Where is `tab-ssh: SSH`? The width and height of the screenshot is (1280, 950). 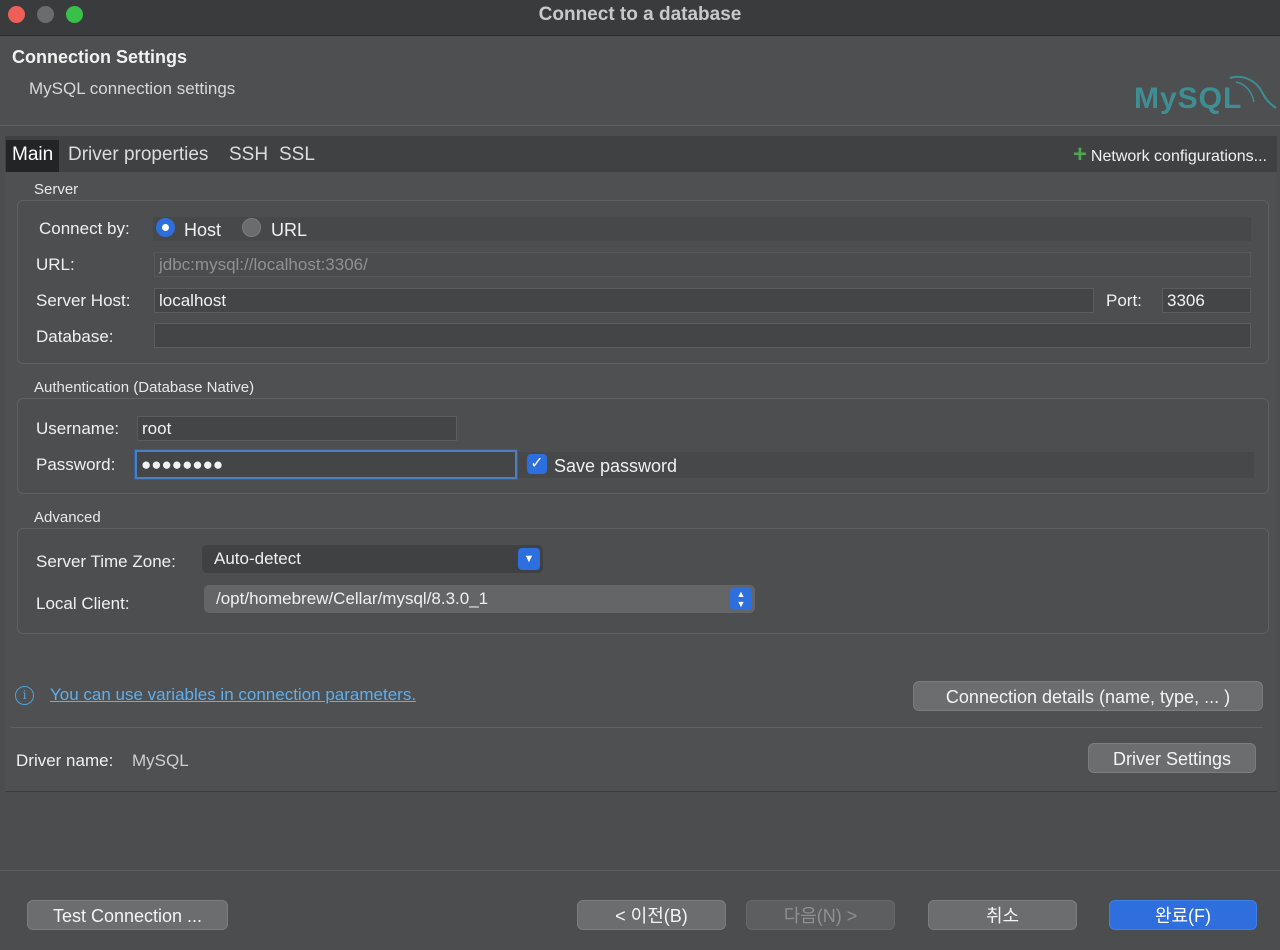 tab-ssh: SSH is located at coordinates (248, 156).